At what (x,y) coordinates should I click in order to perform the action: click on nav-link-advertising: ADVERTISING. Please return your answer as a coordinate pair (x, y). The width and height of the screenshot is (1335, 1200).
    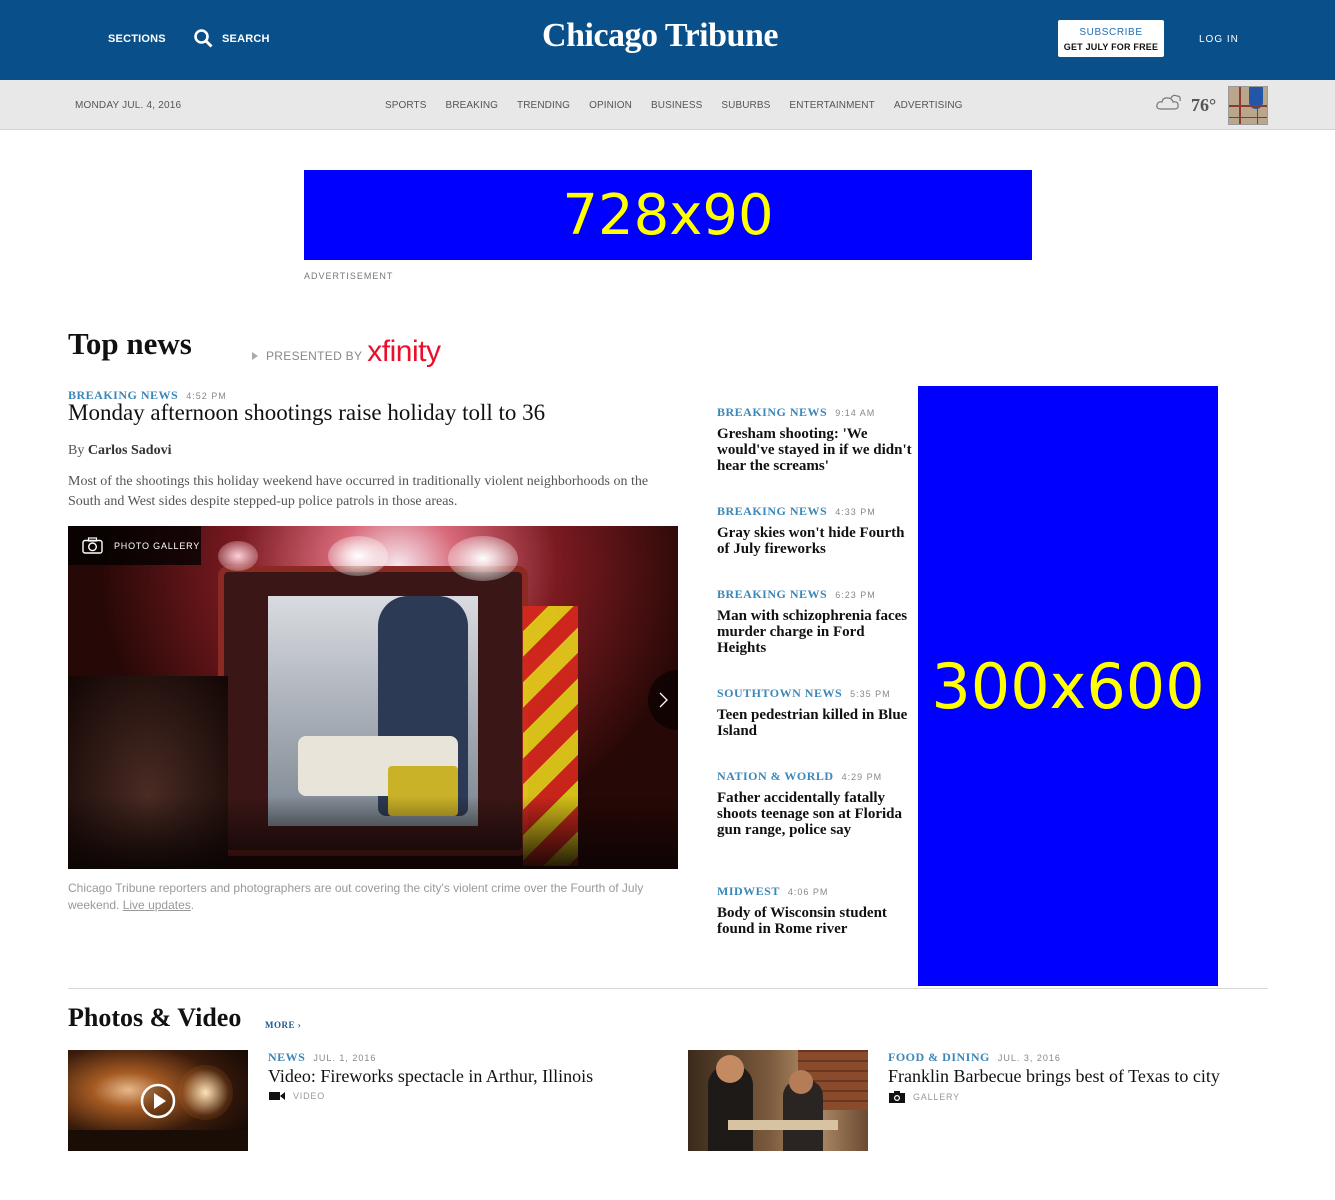
    Looking at the image, I should click on (928, 105).